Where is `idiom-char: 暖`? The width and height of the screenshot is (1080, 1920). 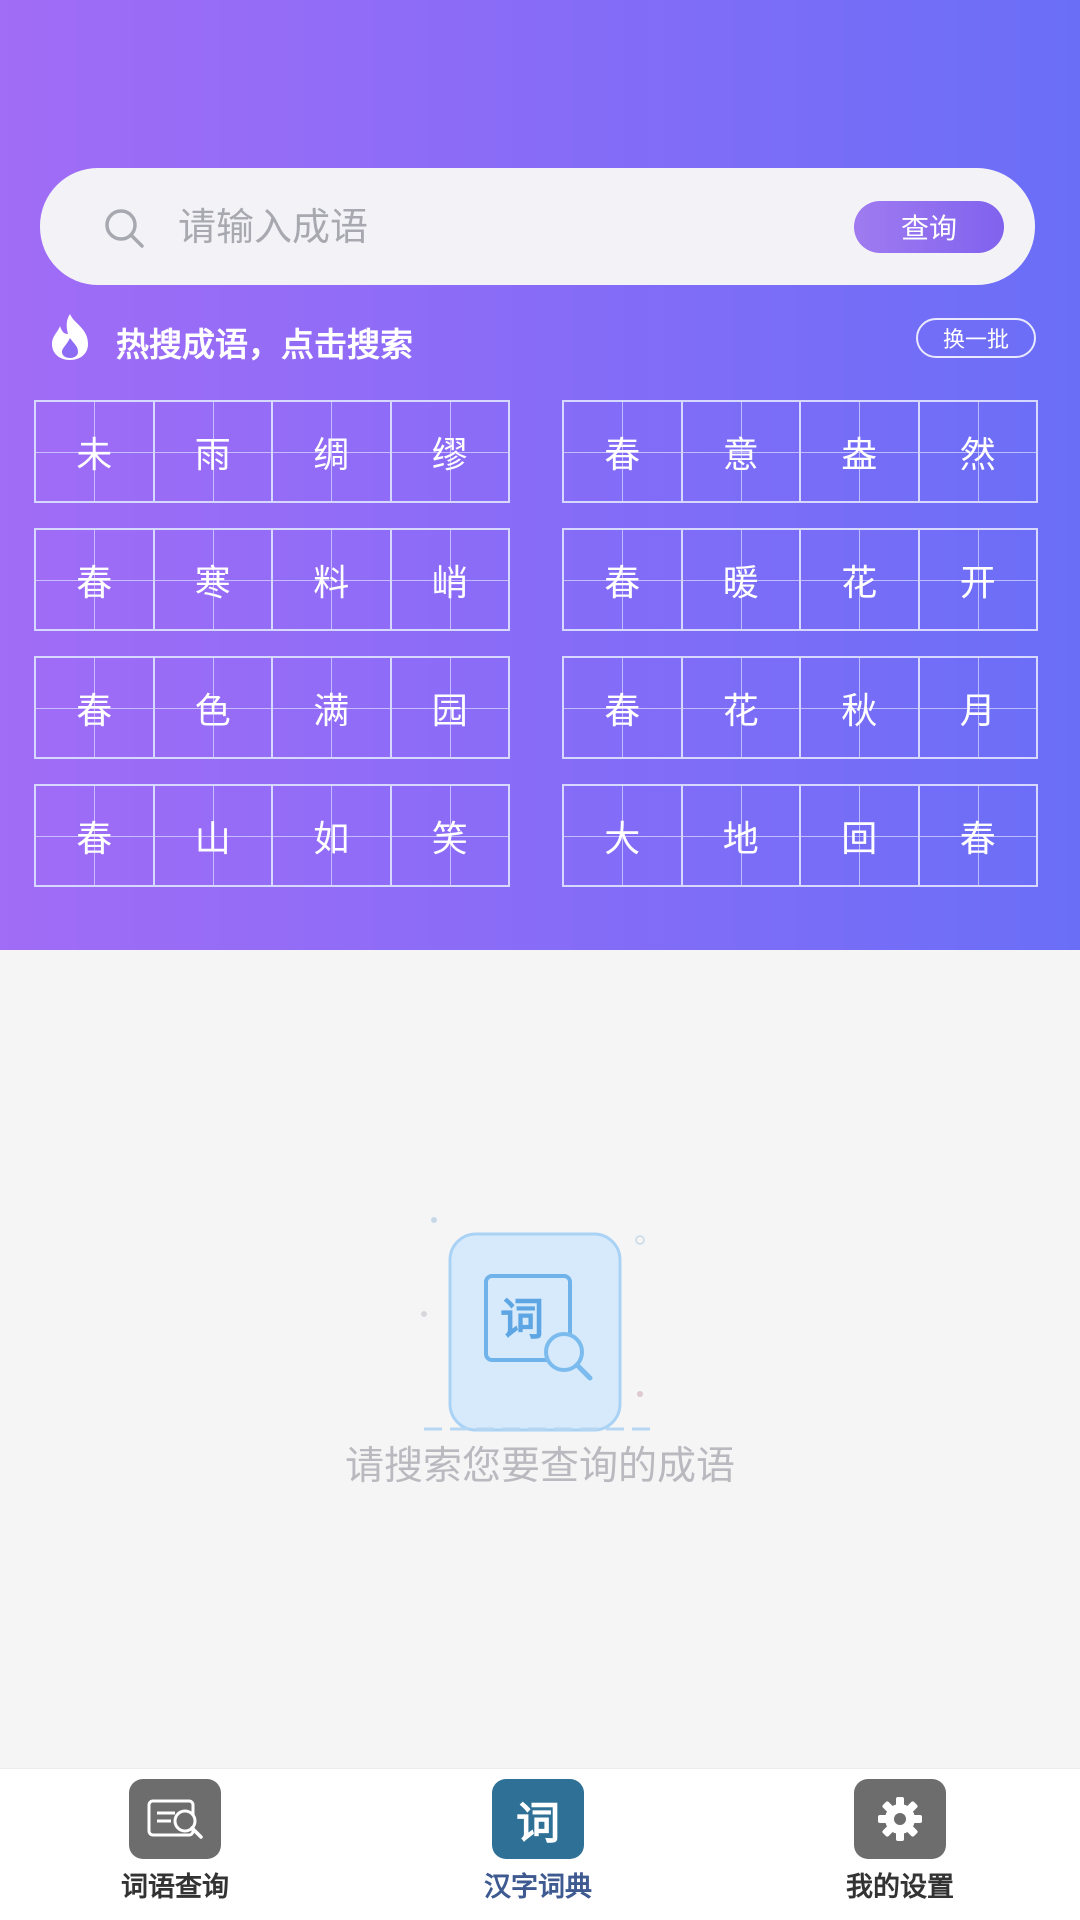 idiom-char: 暖 is located at coordinates (741, 579).